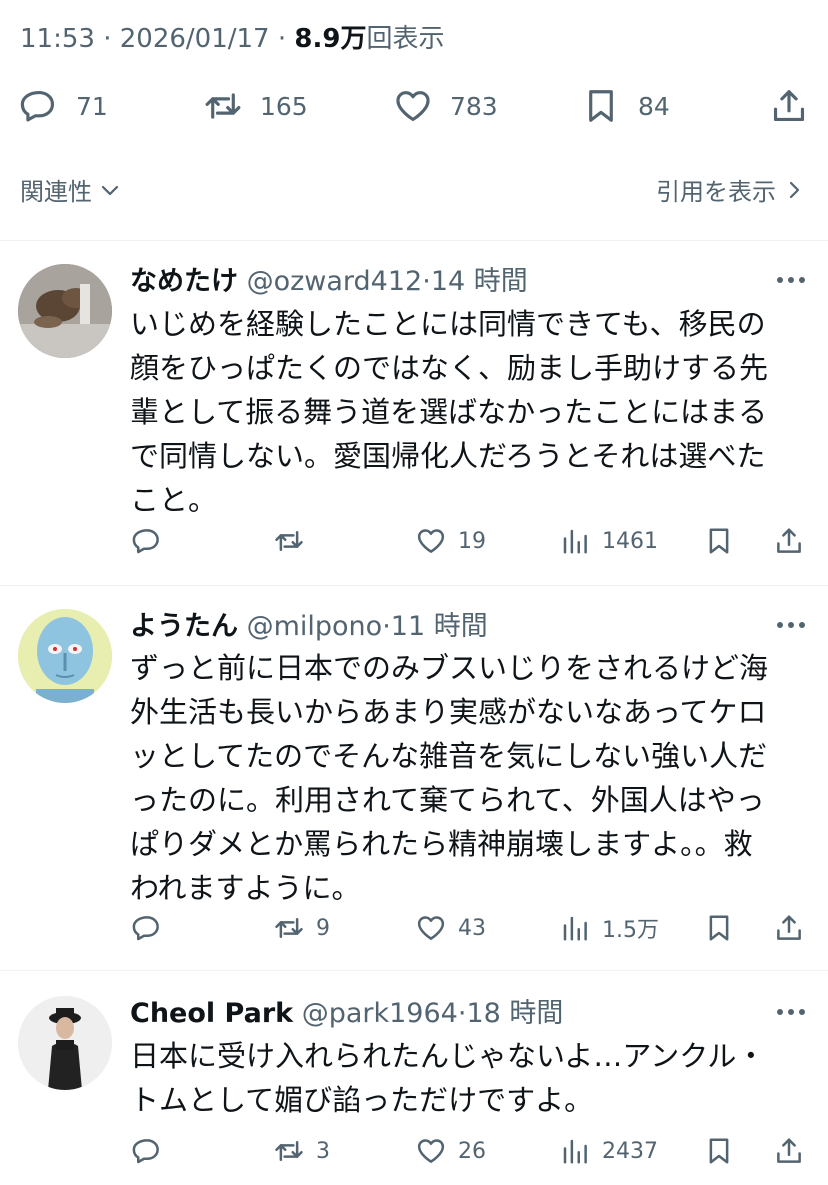 The width and height of the screenshot is (828, 1185). Describe the element at coordinates (184, 281) in the screenshot. I see `author-name: なめたけ` at that location.